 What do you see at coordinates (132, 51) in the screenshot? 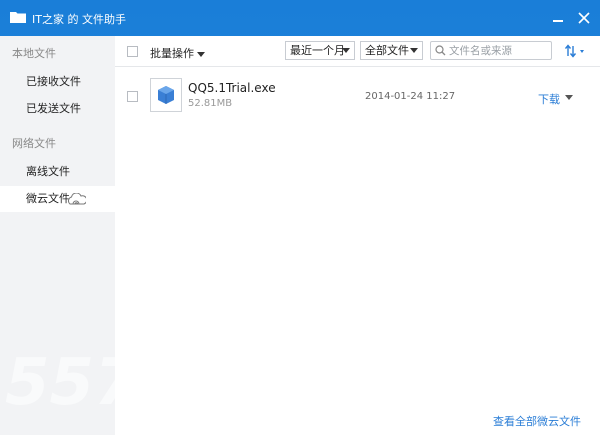
I see `select-all-checkbox` at bounding box center [132, 51].